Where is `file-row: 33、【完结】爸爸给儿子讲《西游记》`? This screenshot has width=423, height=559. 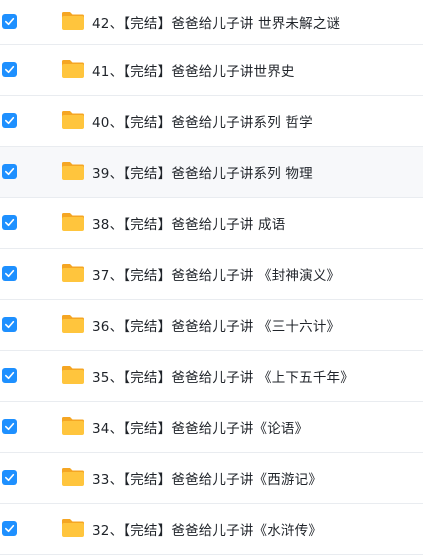 file-row: 33、【完结】爸爸给儿子讲《西游记》 is located at coordinates (211, 478).